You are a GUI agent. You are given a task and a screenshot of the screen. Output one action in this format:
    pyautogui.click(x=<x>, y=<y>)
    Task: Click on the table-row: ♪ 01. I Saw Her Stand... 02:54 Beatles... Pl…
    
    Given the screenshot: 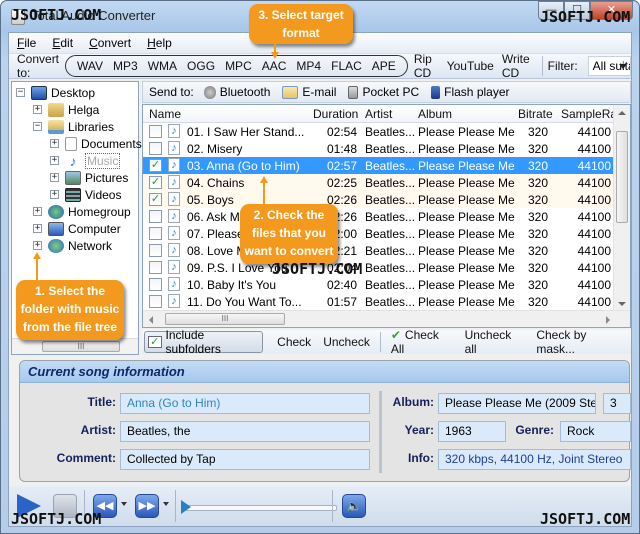 What is the action you would take?
    pyautogui.click(x=379, y=131)
    